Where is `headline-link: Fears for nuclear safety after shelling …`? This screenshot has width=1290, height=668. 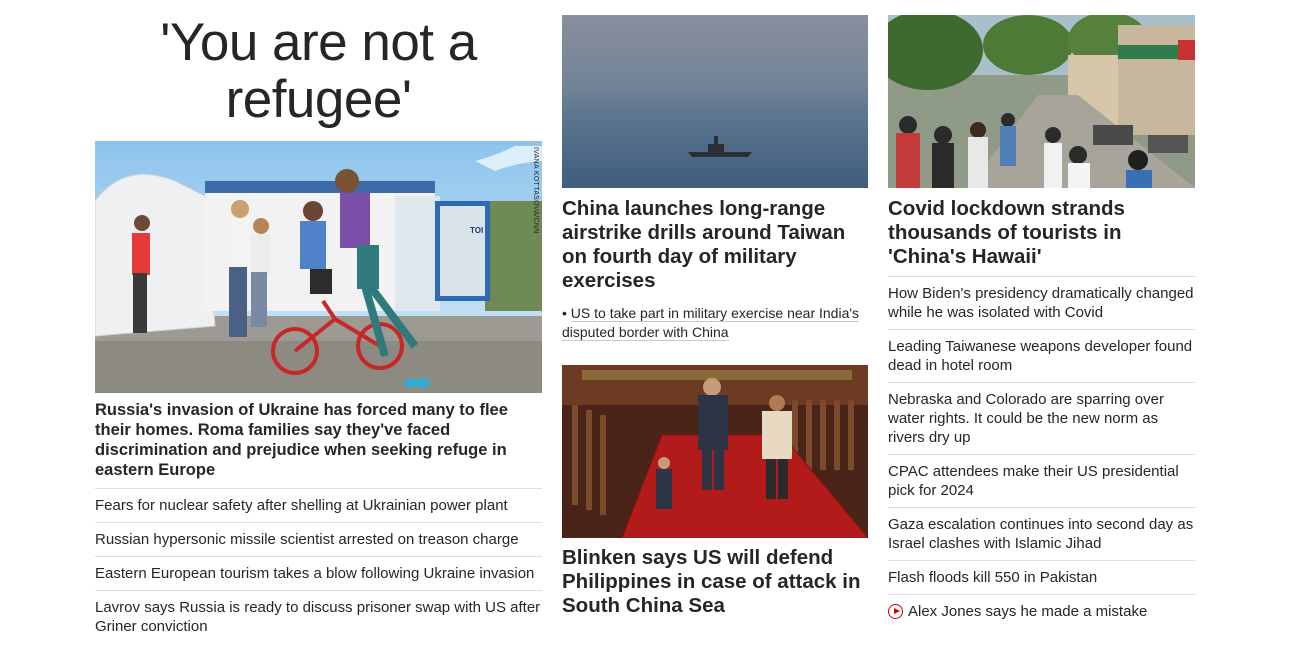 headline-link: Fears for nuclear safety after shelling … is located at coordinates (318, 505).